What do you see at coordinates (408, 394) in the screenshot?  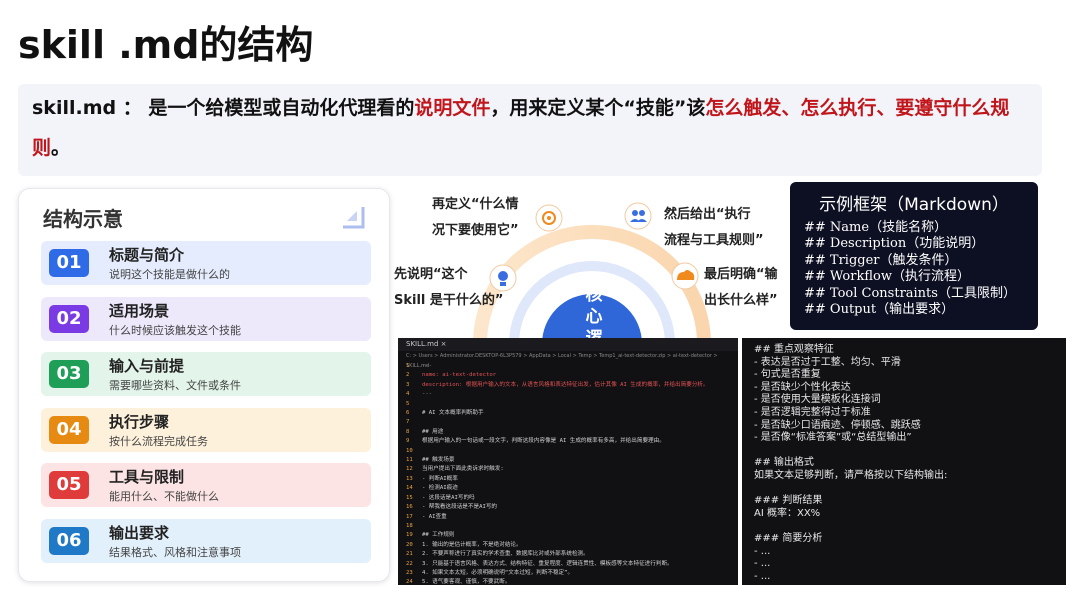 I see `line-number: 4` at bounding box center [408, 394].